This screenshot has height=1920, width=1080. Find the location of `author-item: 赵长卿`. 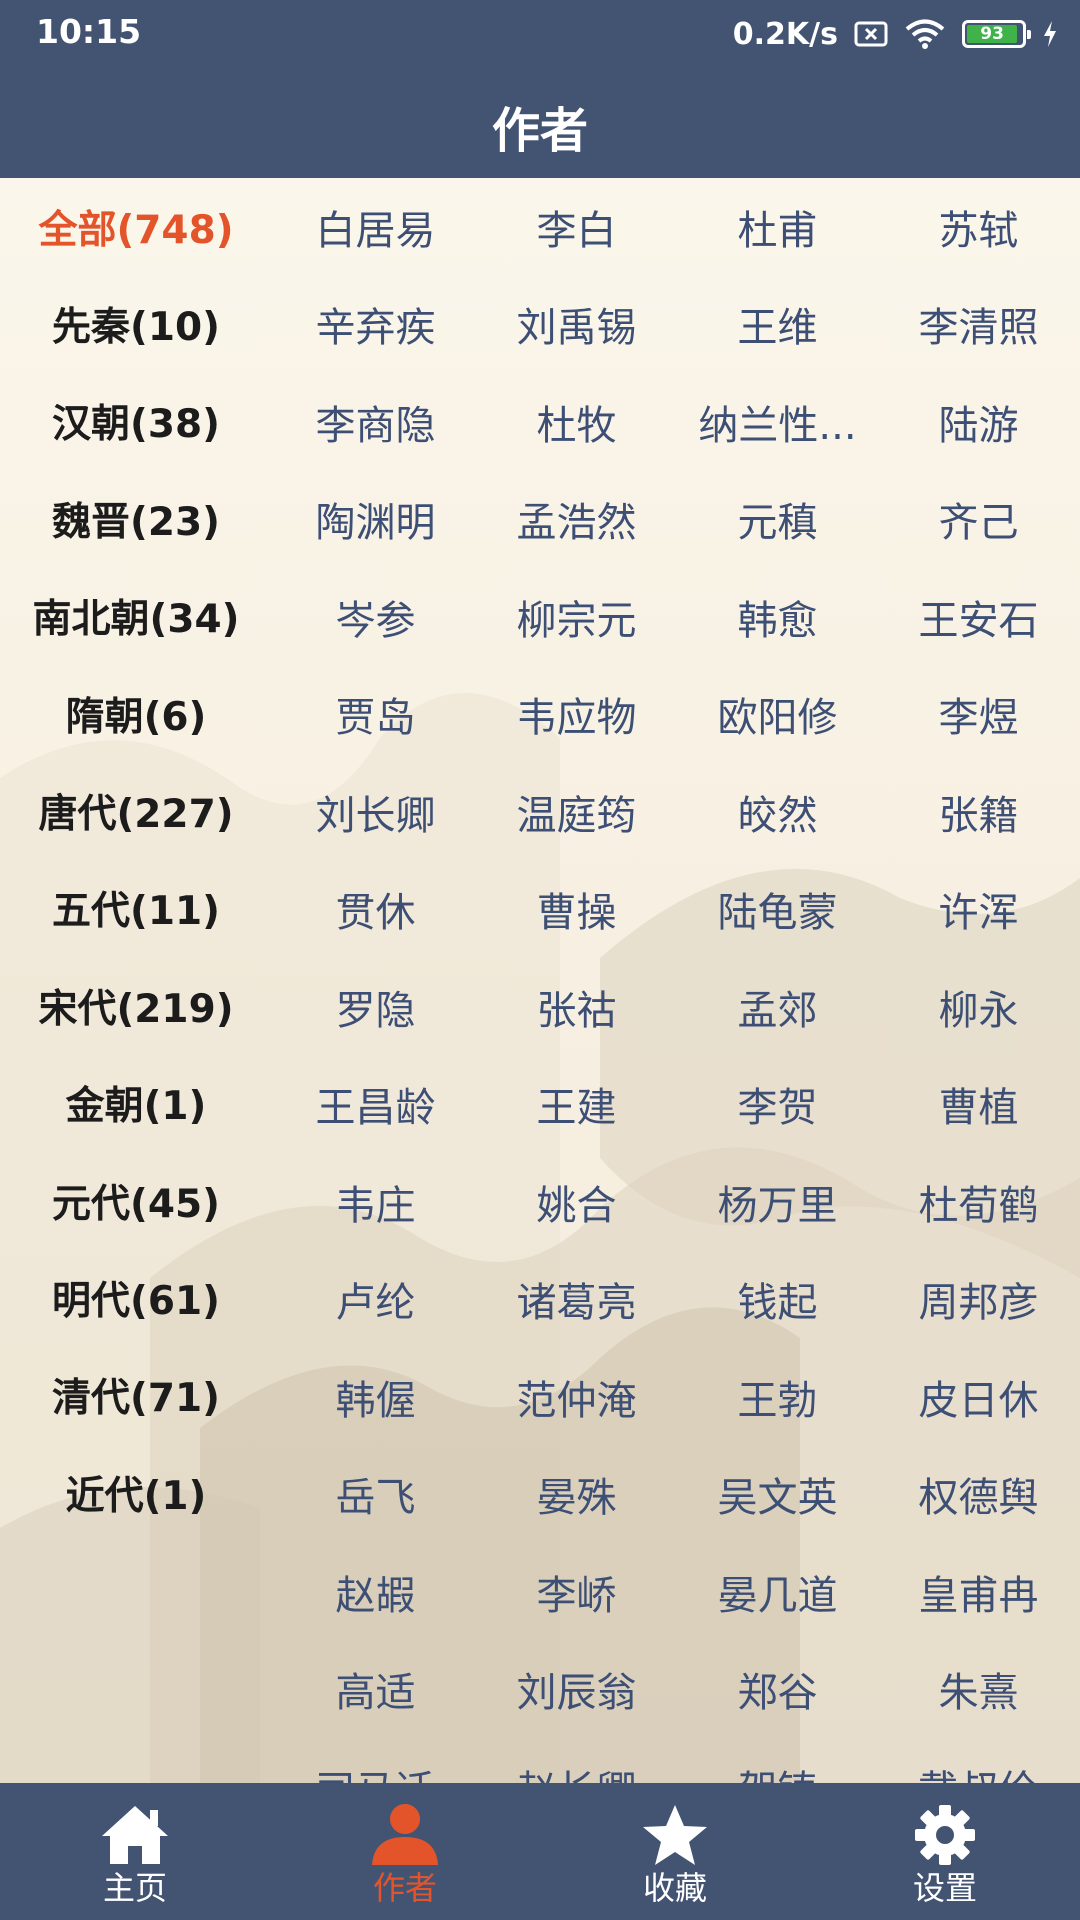

author-item: 赵长卿 is located at coordinates (576, 1760).